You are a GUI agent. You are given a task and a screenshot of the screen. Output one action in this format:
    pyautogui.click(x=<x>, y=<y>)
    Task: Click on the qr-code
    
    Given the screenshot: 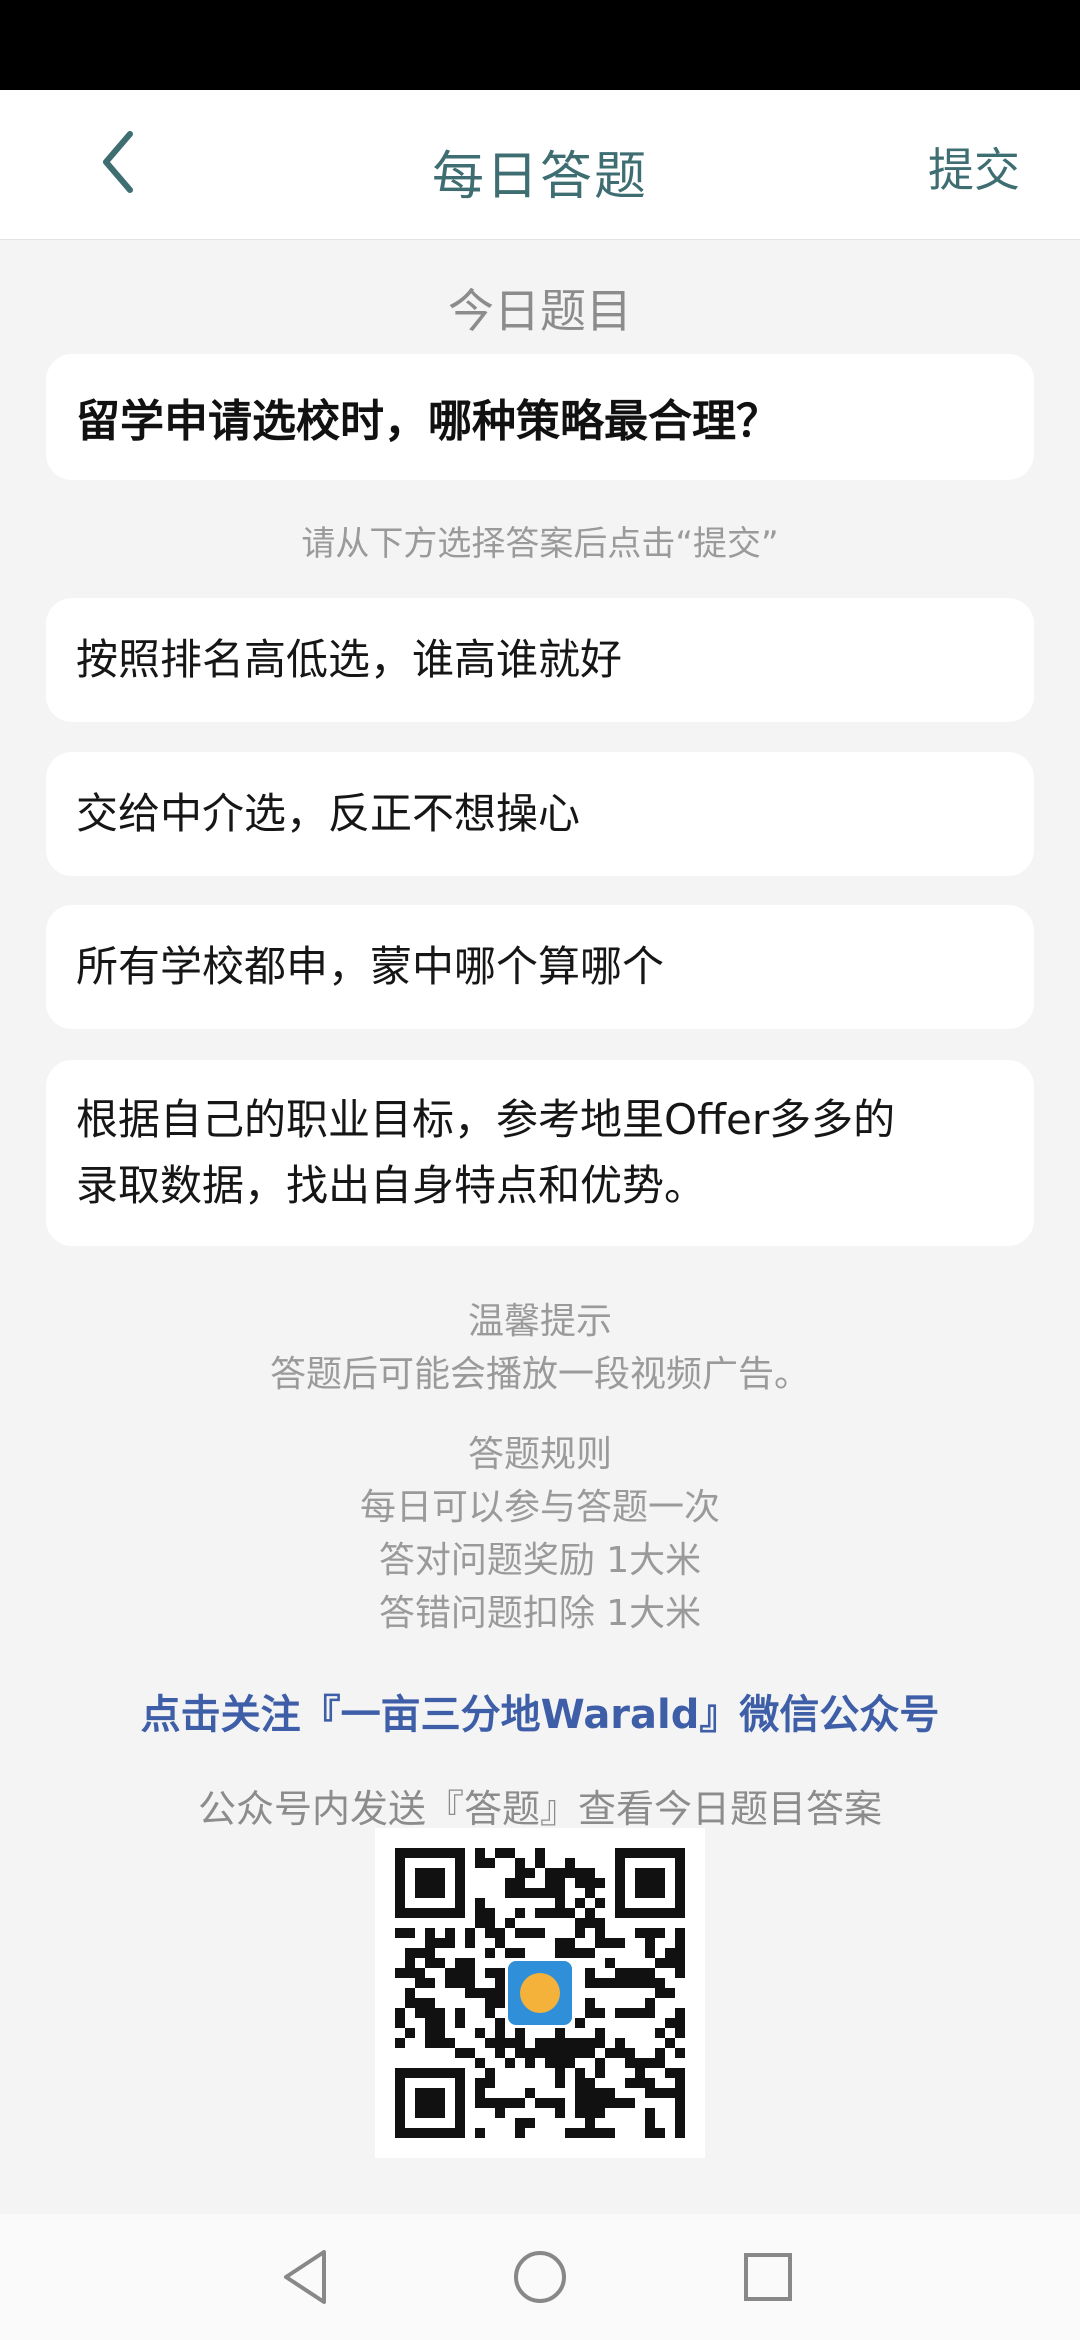 What is the action you would take?
    pyautogui.click(x=540, y=1993)
    